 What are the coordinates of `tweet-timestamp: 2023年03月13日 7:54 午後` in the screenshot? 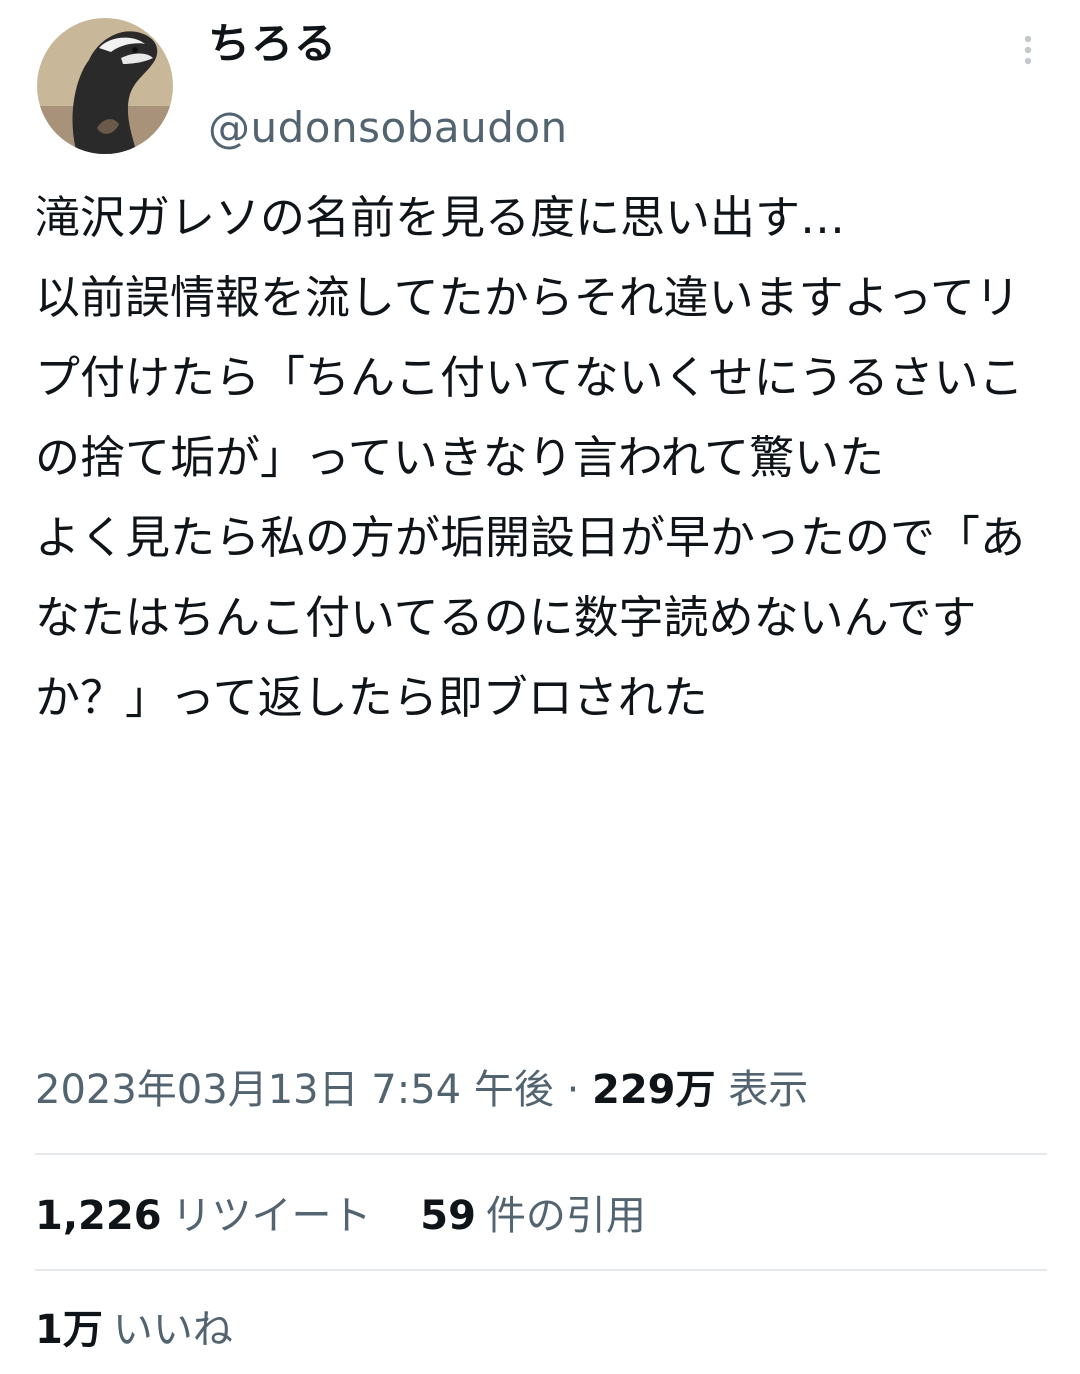 It's located at (294, 1090).